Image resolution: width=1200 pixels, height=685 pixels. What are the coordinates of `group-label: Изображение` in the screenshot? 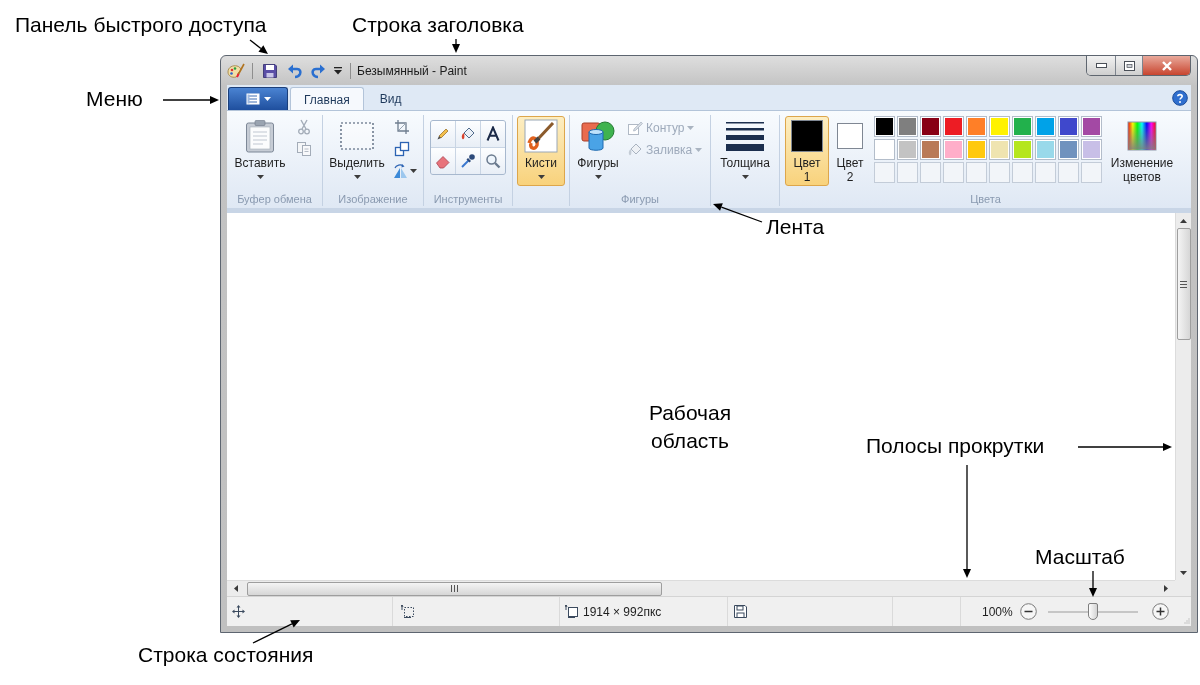 It's located at (373, 199).